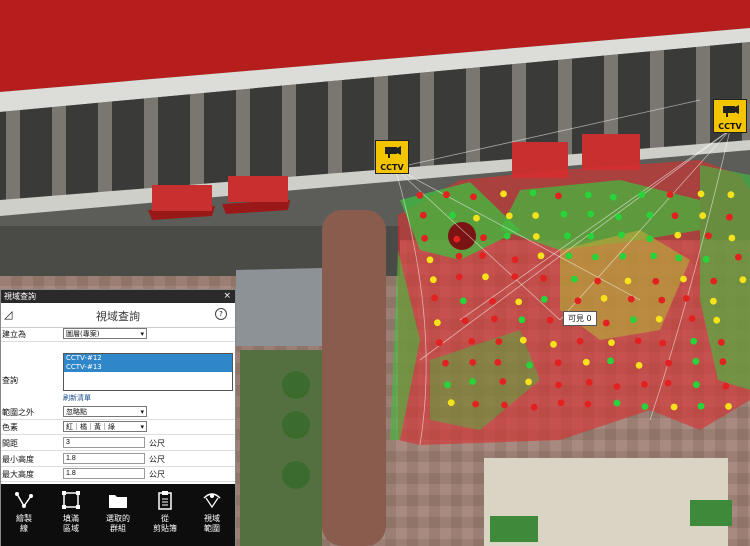 This screenshot has width=750, height=546. Describe the element at coordinates (118, 296) in the screenshot. I see `panel-titlebar: 視域查詢 ×` at that location.